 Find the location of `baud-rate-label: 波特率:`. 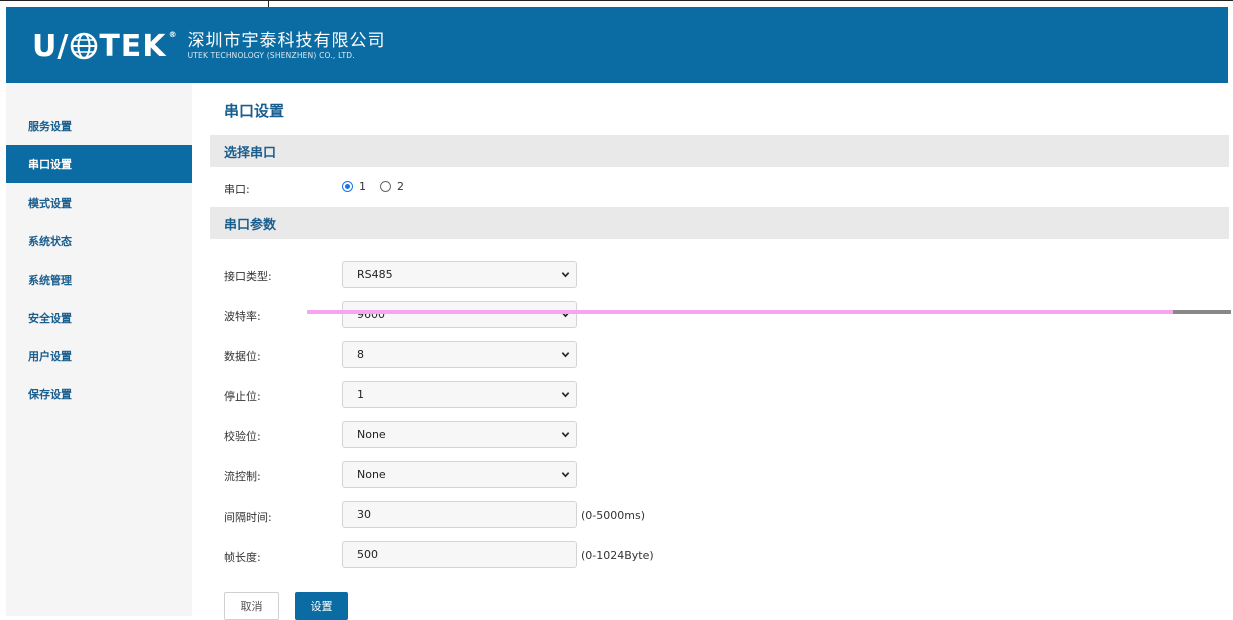

baud-rate-label: 波特率: is located at coordinates (242, 316).